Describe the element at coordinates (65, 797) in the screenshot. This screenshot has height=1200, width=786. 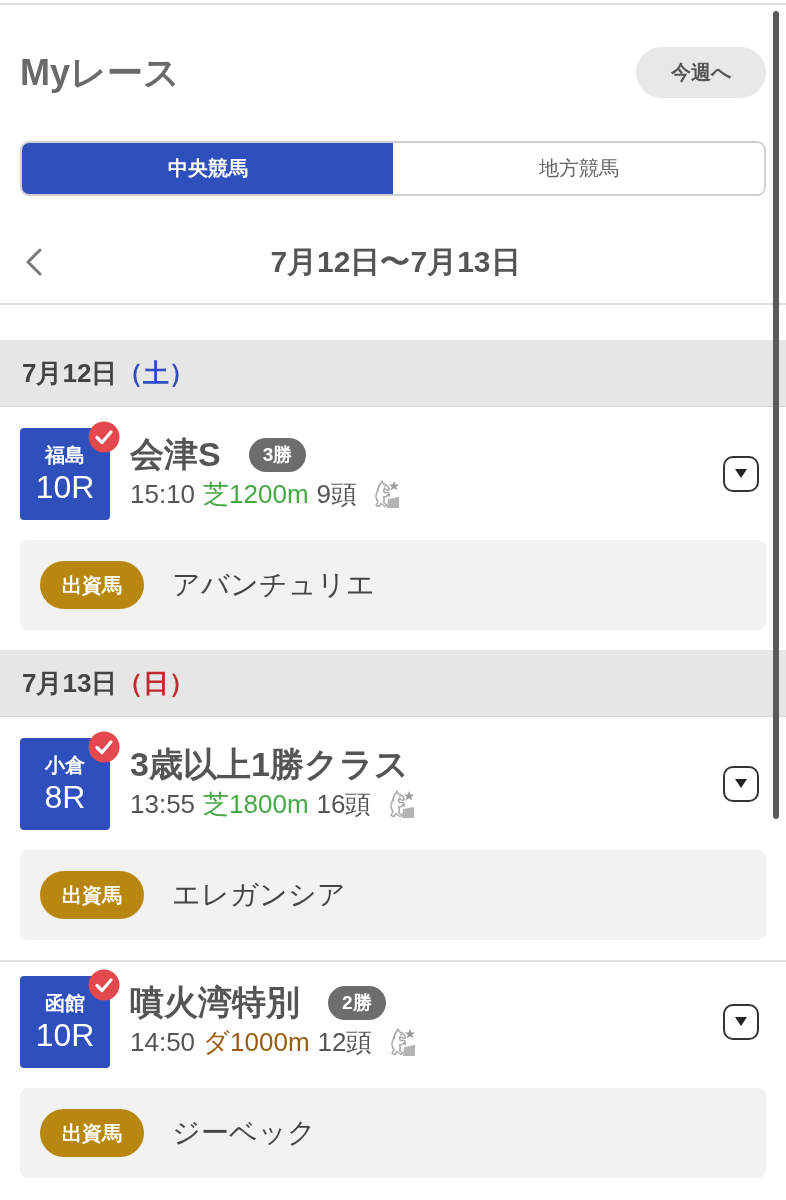
I see `race-number: 8R` at that location.